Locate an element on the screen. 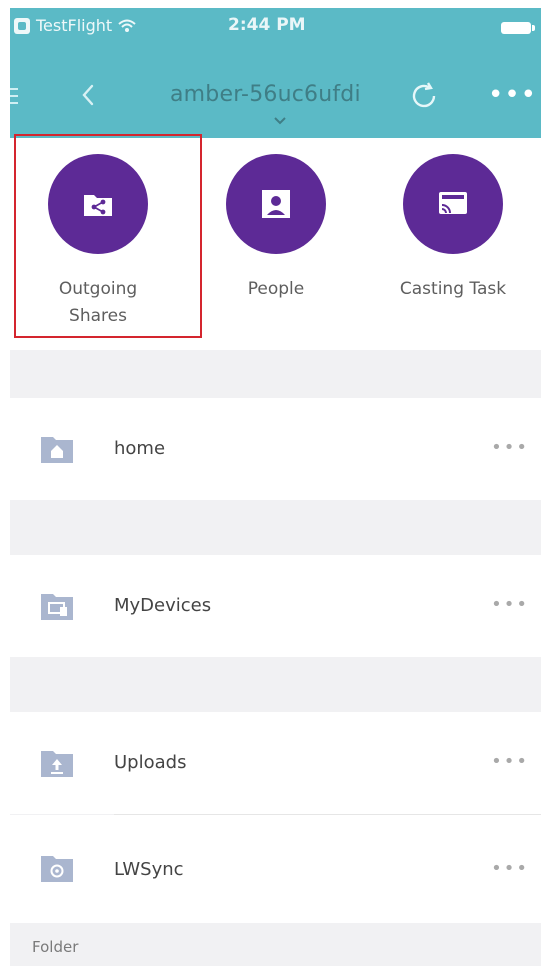  more-options-icon: ••• is located at coordinates (512, 95).